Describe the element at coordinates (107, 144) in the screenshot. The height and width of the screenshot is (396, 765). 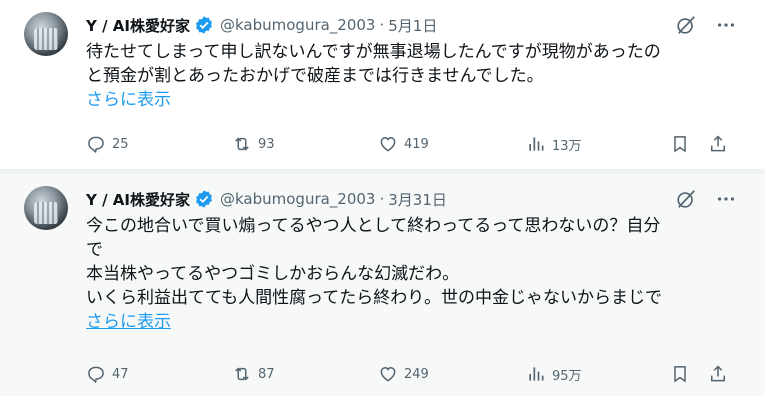
I see `reply-button: 25` at that location.